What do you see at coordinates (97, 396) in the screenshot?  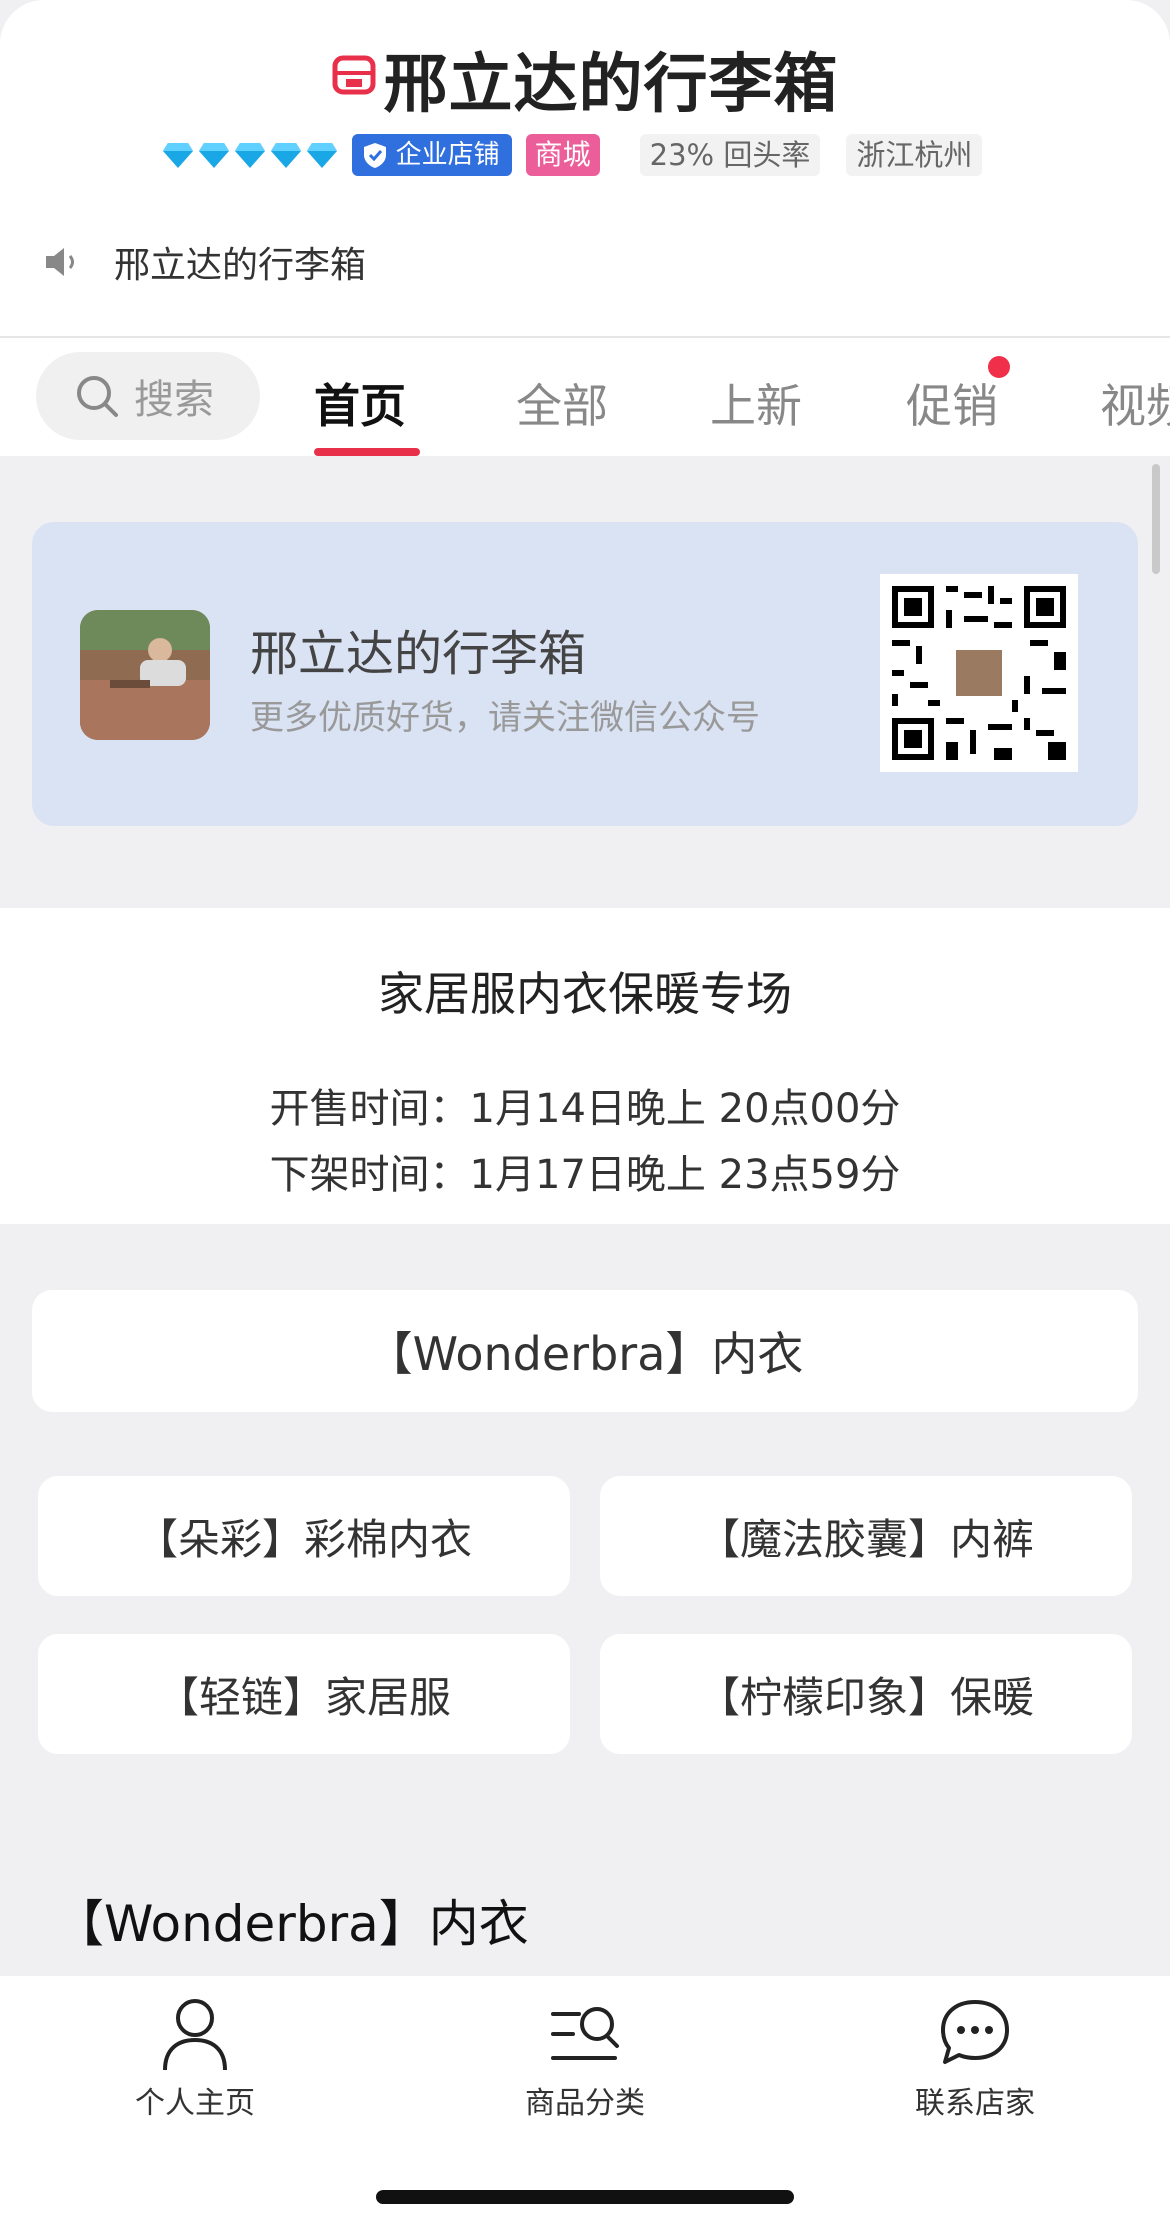 I see `search-icon` at bounding box center [97, 396].